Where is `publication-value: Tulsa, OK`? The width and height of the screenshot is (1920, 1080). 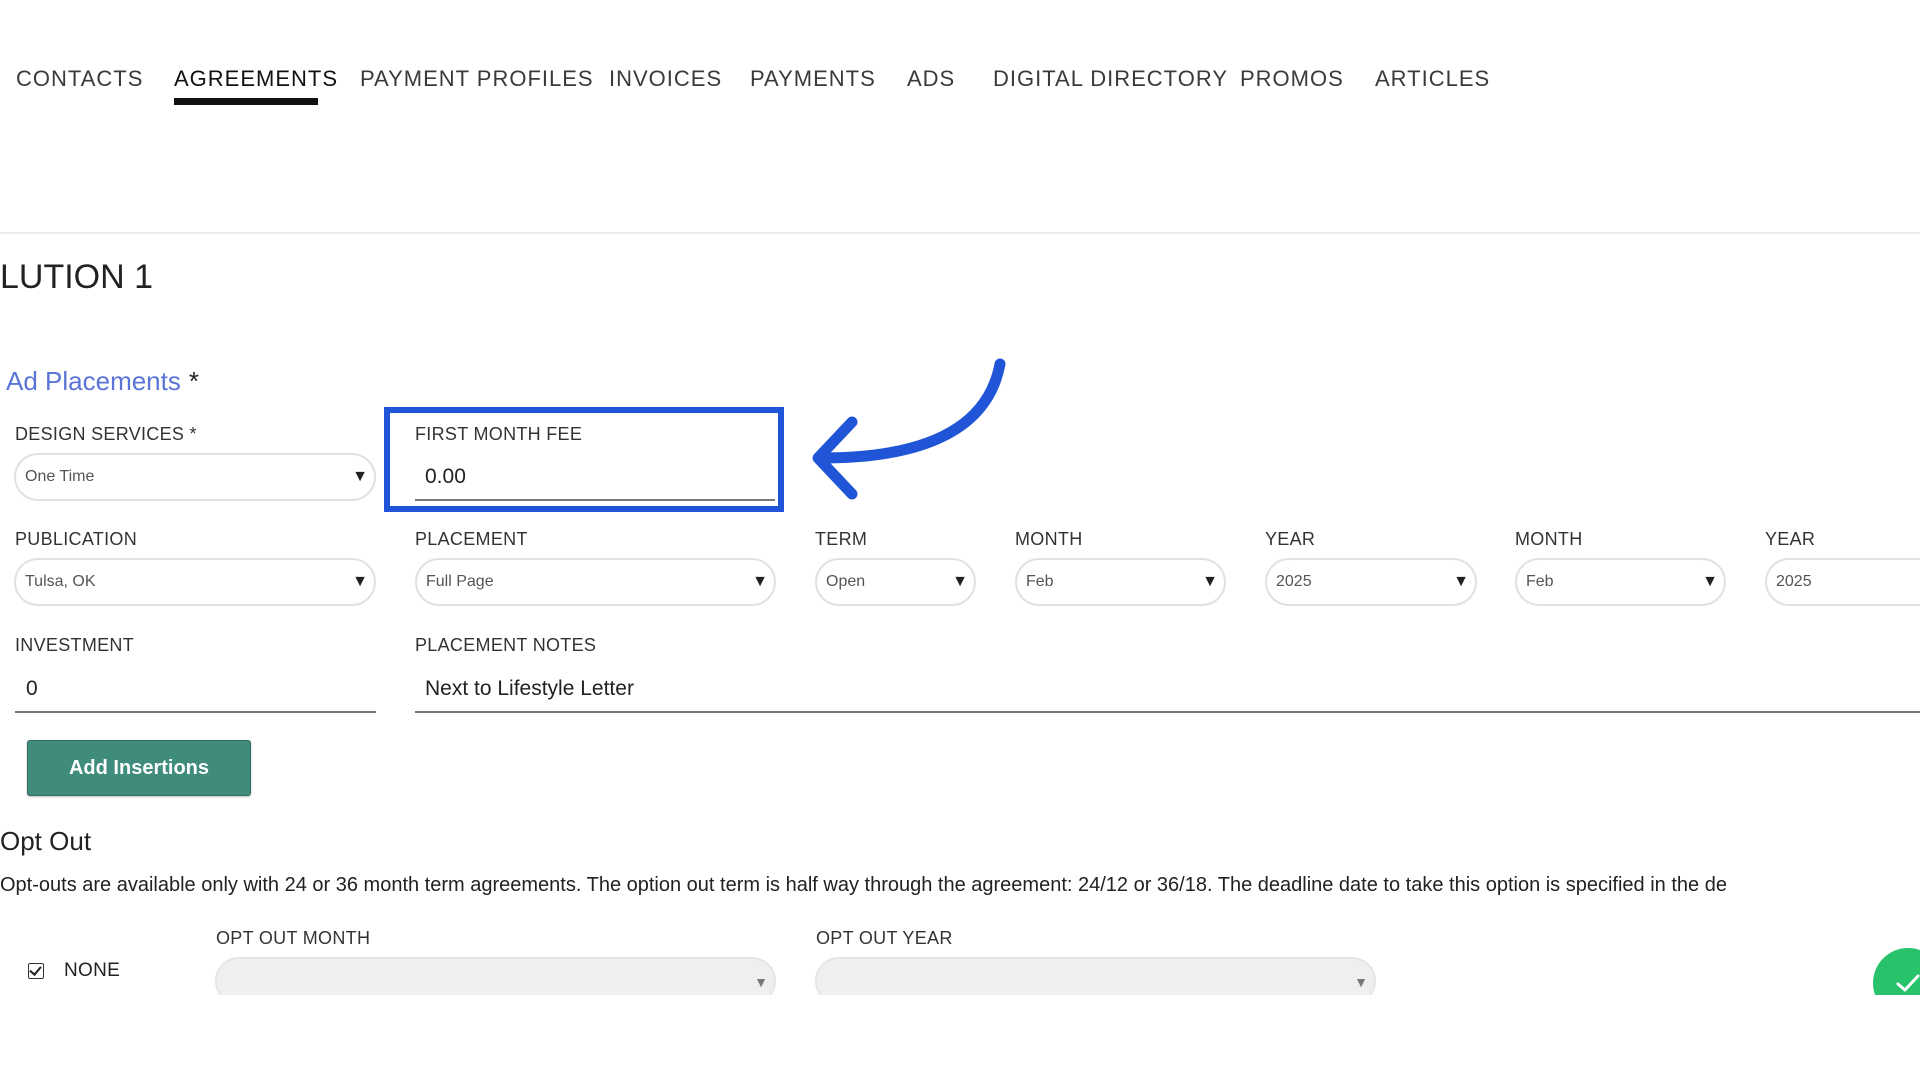 publication-value: Tulsa, OK is located at coordinates (60, 581).